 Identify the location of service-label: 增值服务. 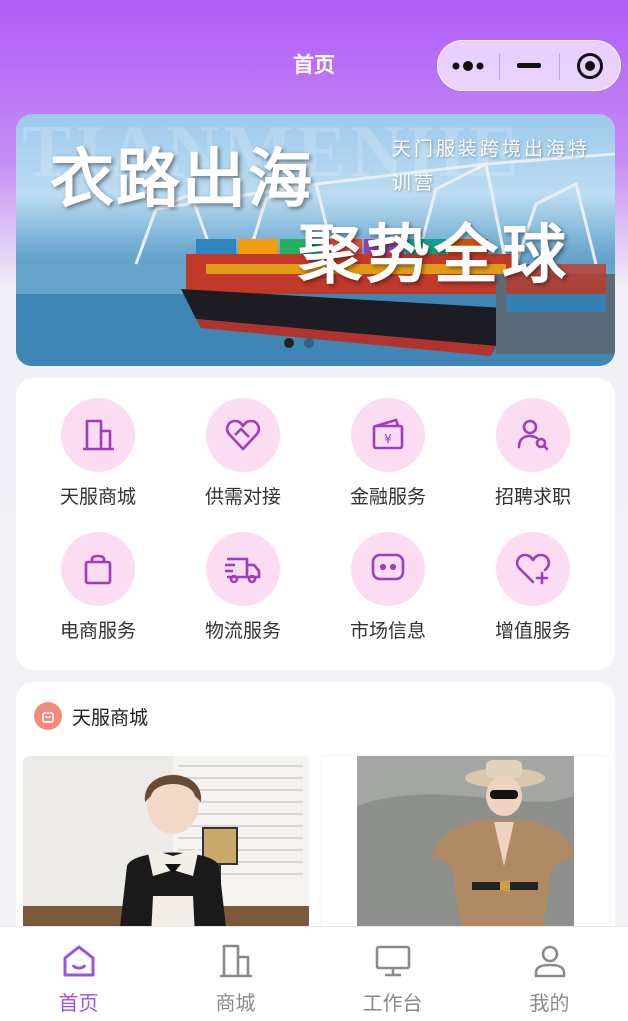
(532, 631).